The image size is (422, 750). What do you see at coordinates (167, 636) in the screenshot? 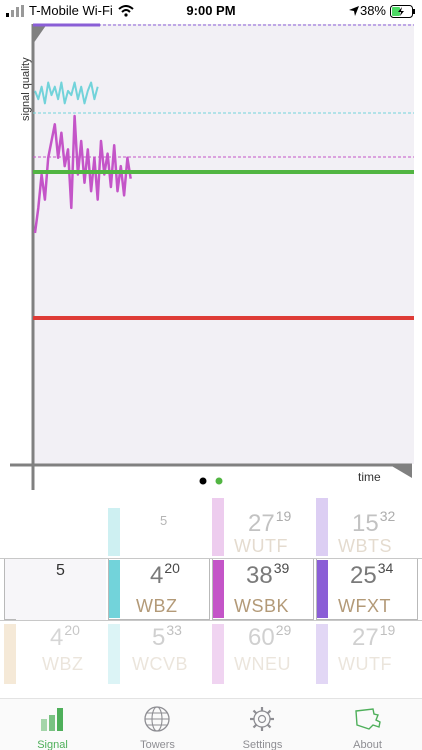
I see `channel-number: 533` at bounding box center [167, 636].